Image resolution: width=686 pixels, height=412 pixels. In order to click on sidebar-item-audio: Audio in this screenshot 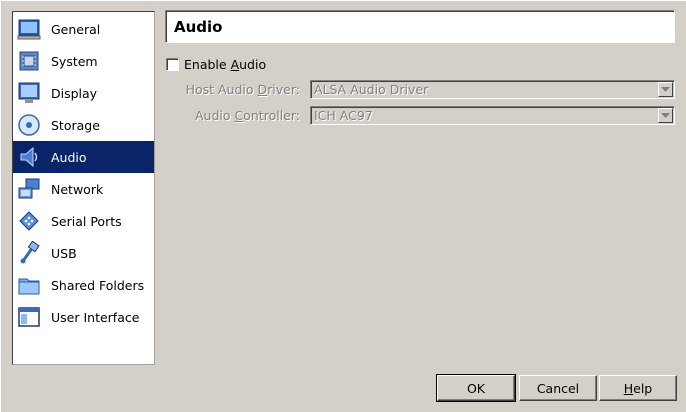, I will do `click(83, 157)`.